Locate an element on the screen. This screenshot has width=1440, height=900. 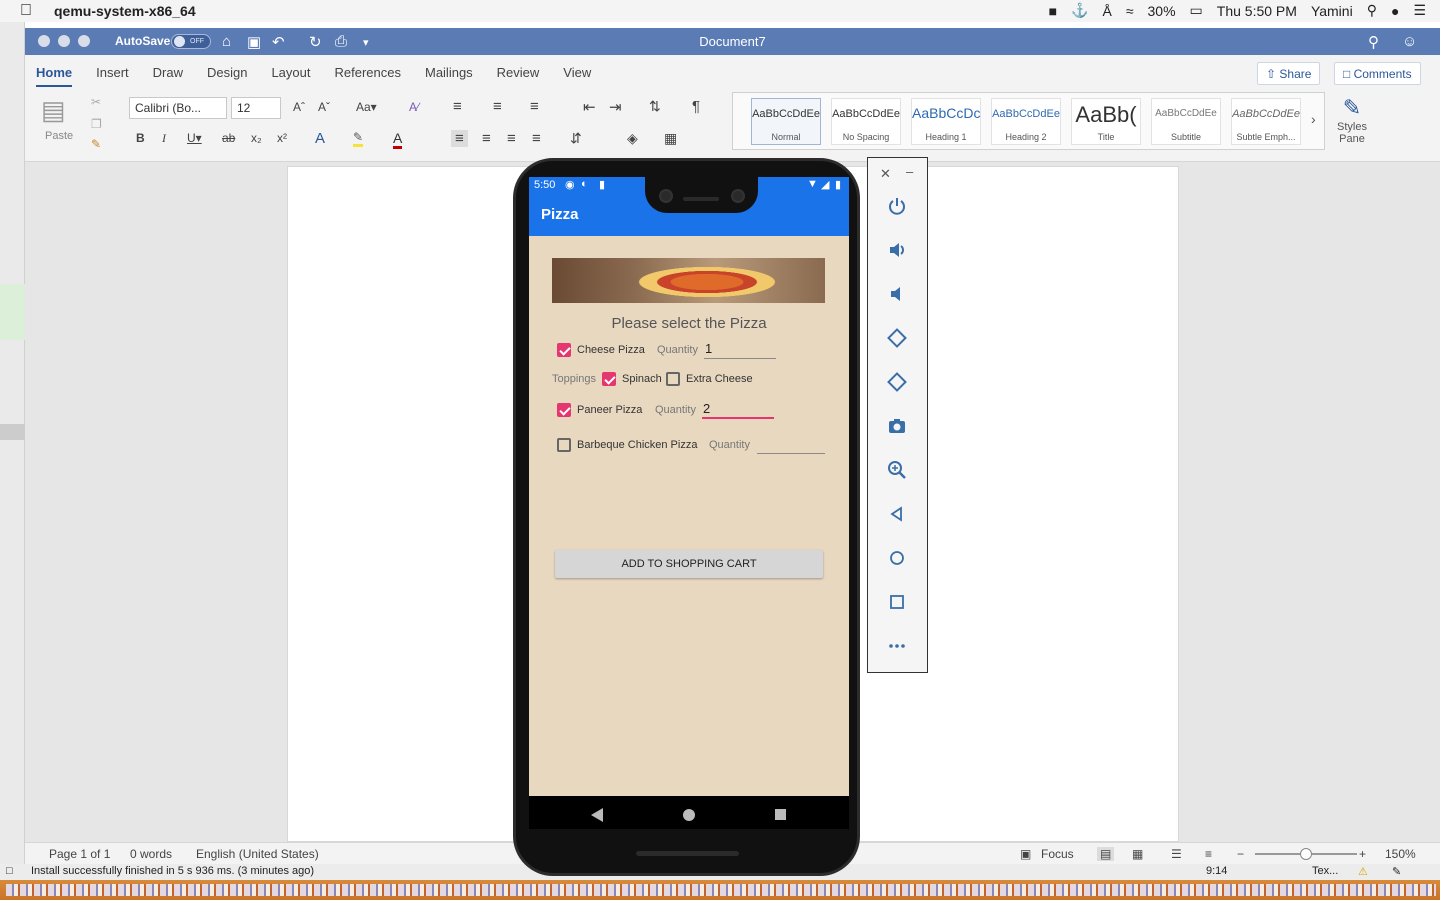
event-log-icon: ✎ is located at coordinates (1396, 871).